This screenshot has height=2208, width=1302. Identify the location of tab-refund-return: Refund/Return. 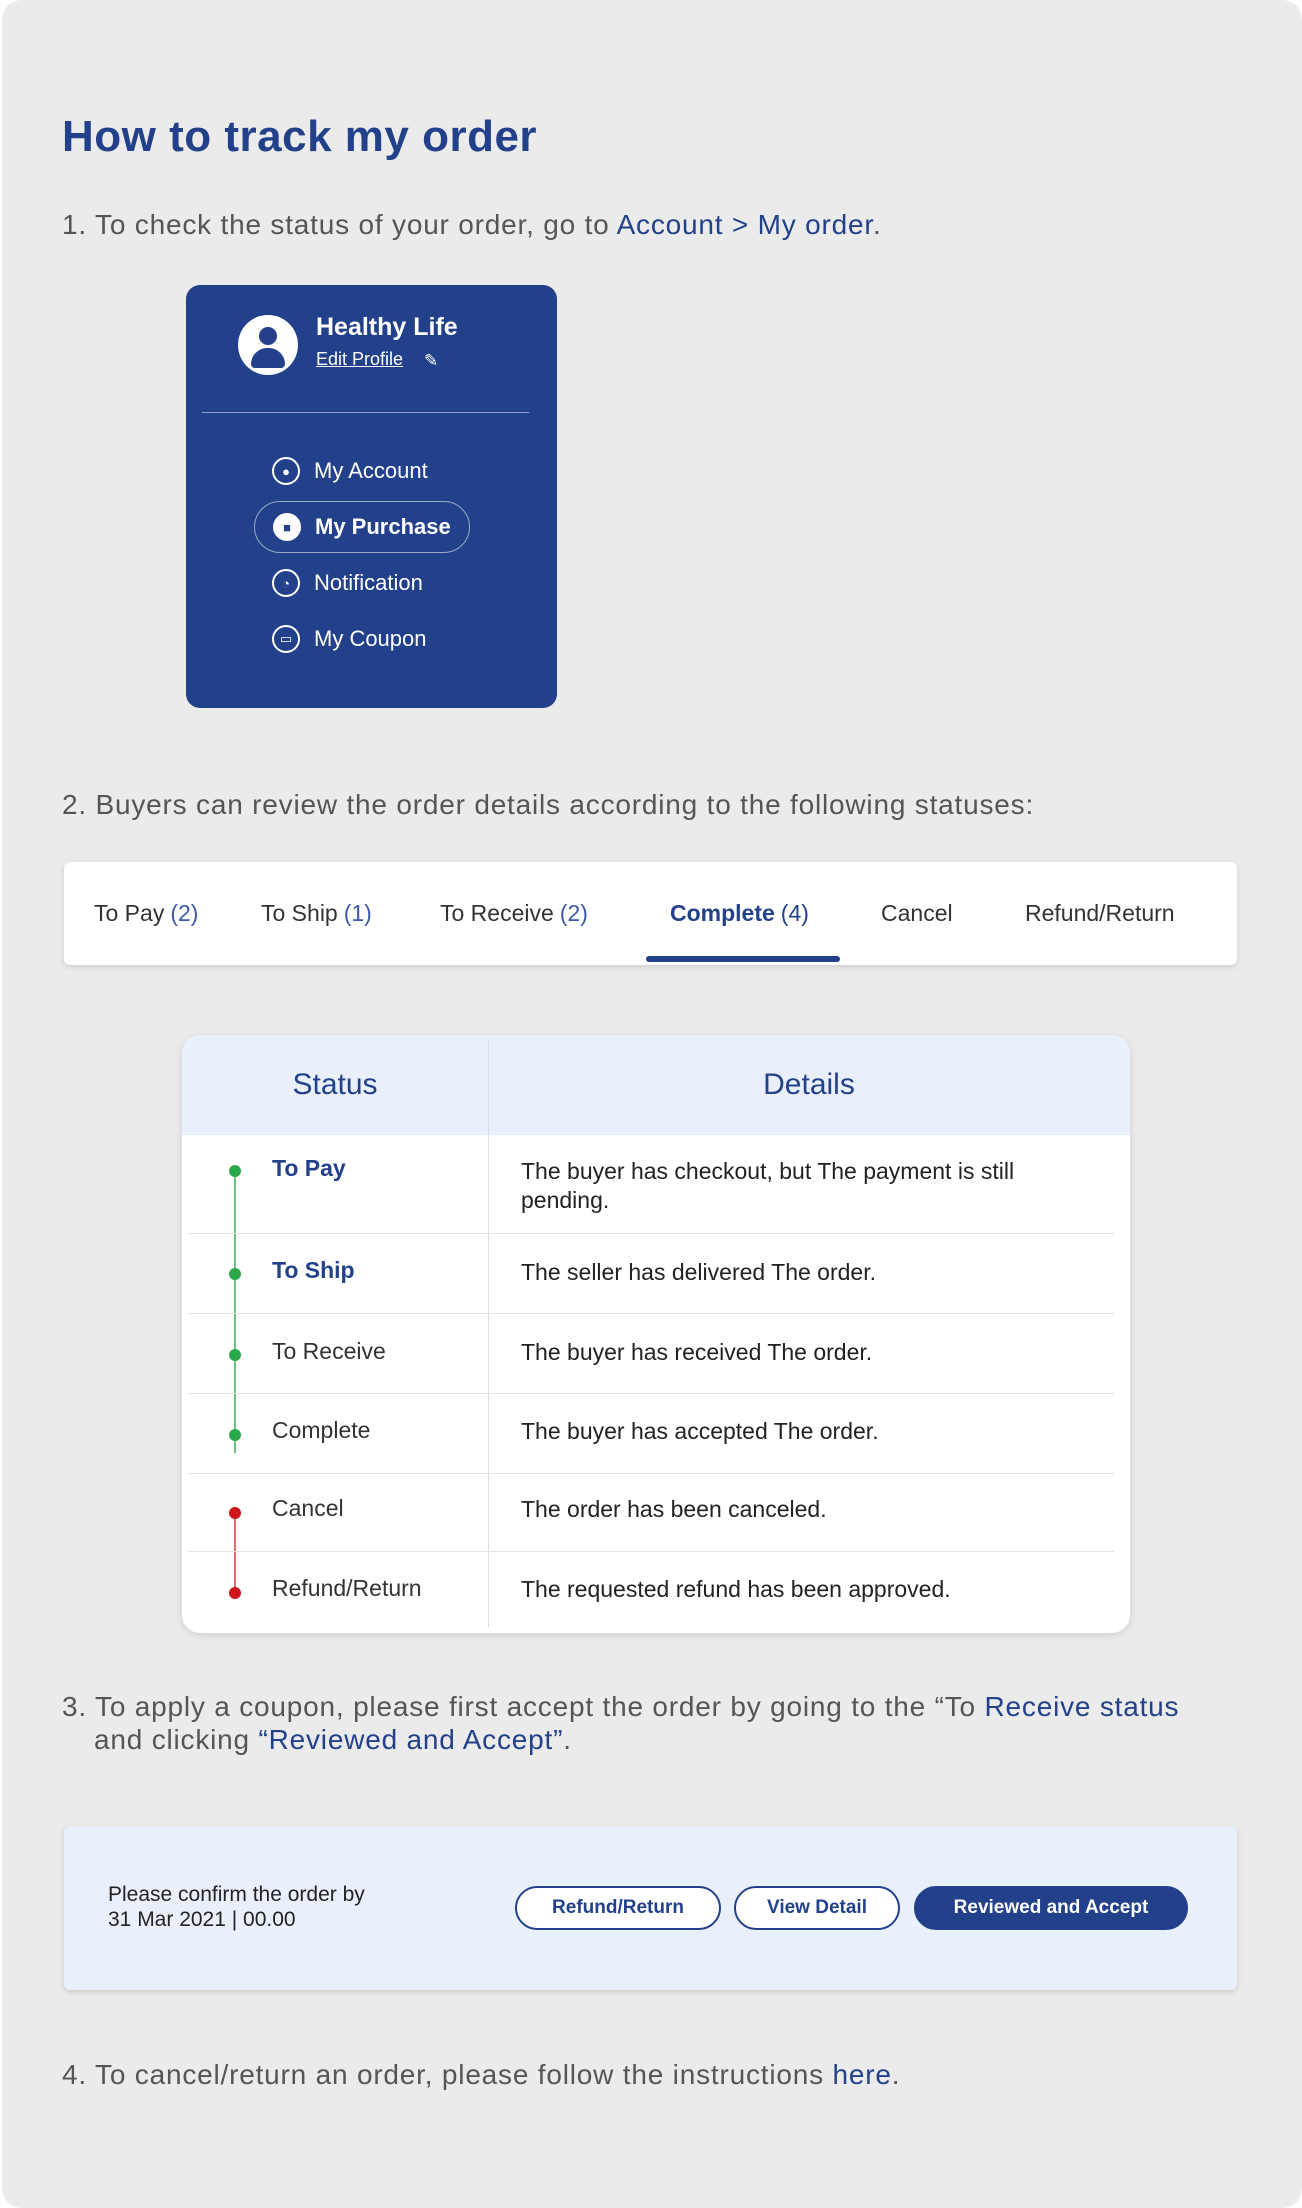
(1100, 913).